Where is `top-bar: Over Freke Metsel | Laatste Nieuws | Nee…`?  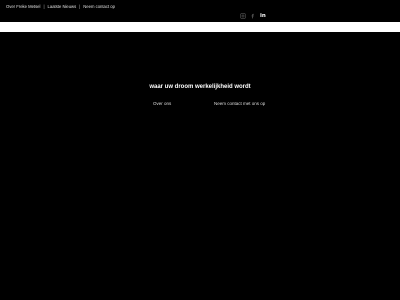 top-bar: Over Freke Metsel | Laatste Nieuws | Nee… is located at coordinates (200, 11).